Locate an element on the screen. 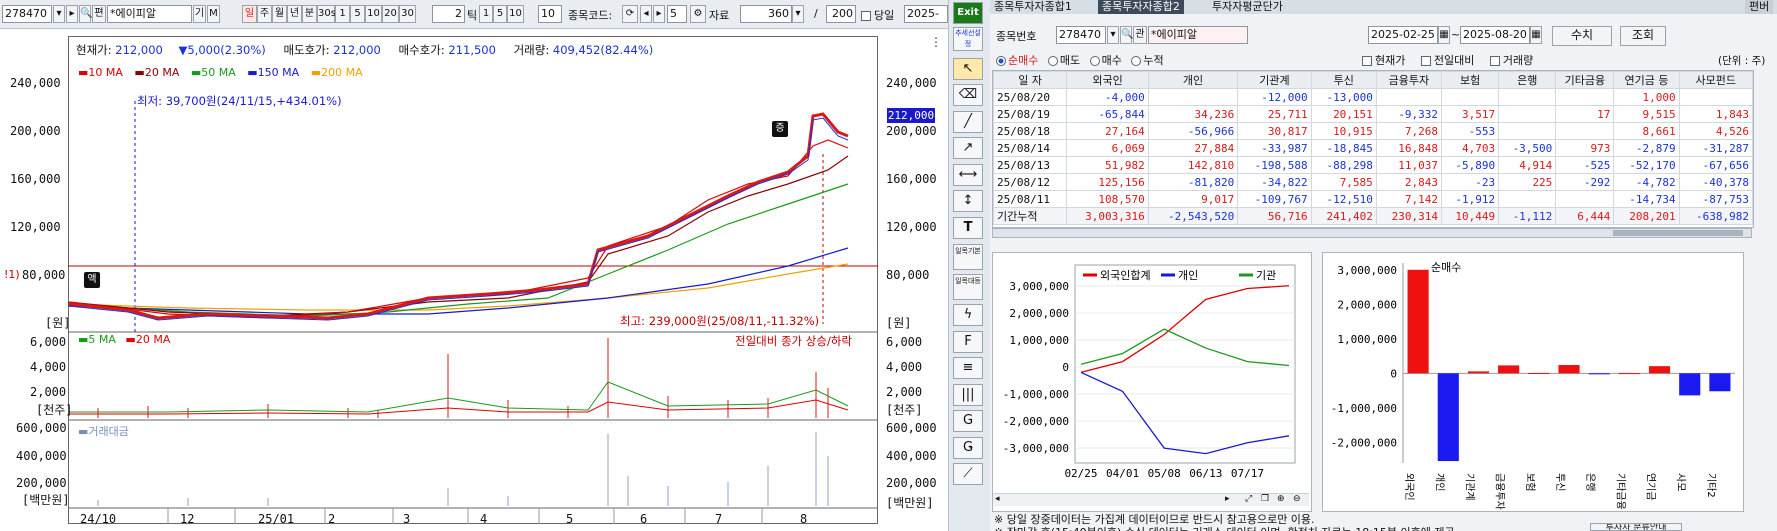 Image resolution: width=1777 pixels, height=531 pixels. date-input: 2025-0 is located at coordinates (926, 14).